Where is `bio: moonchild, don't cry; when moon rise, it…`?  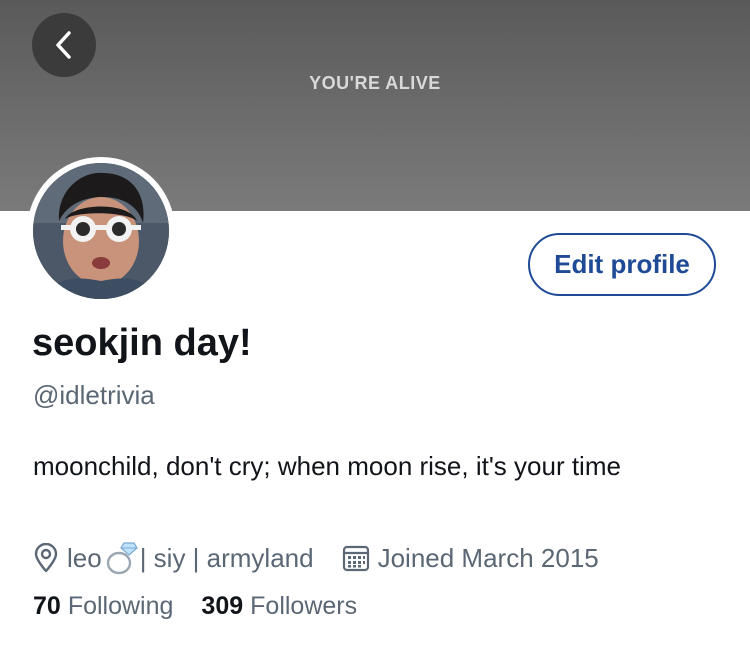
bio: moonchild, don't cry; when moon rise, it… is located at coordinates (327, 466).